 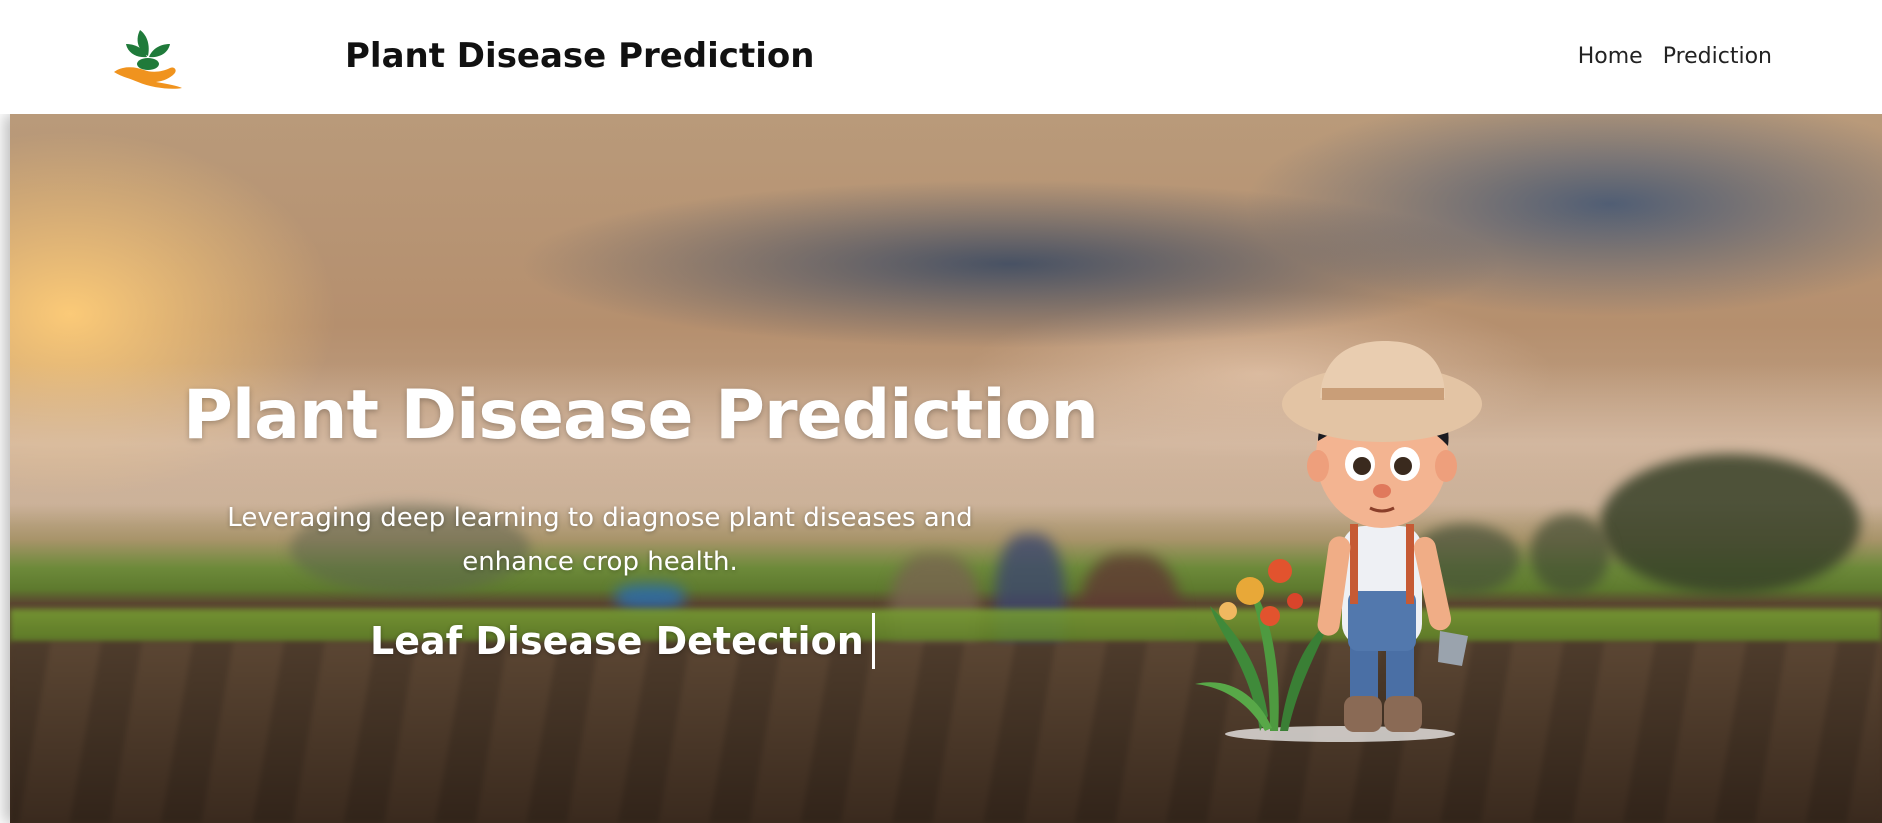 I want to click on typed-text: Leaf Disease Detection, so click(x=617, y=641).